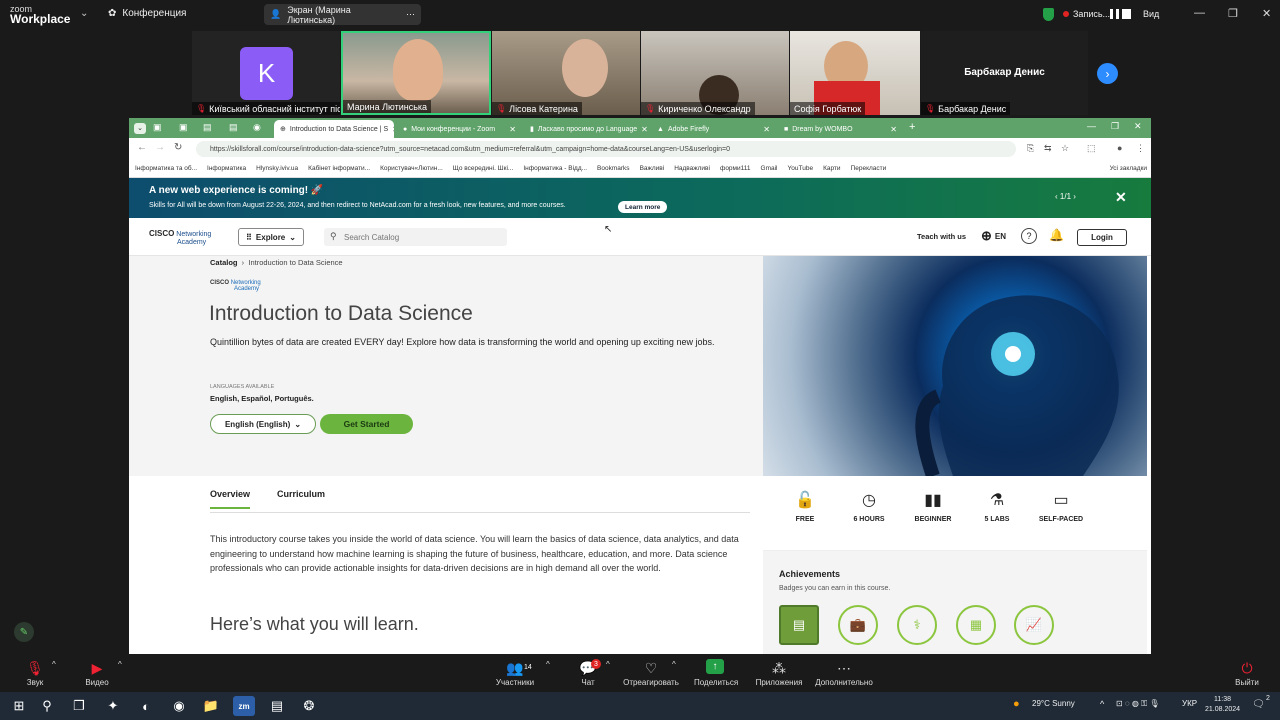 The width and height of the screenshot is (1280, 720). I want to click on star-icon: ☆, so click(1065, 148).